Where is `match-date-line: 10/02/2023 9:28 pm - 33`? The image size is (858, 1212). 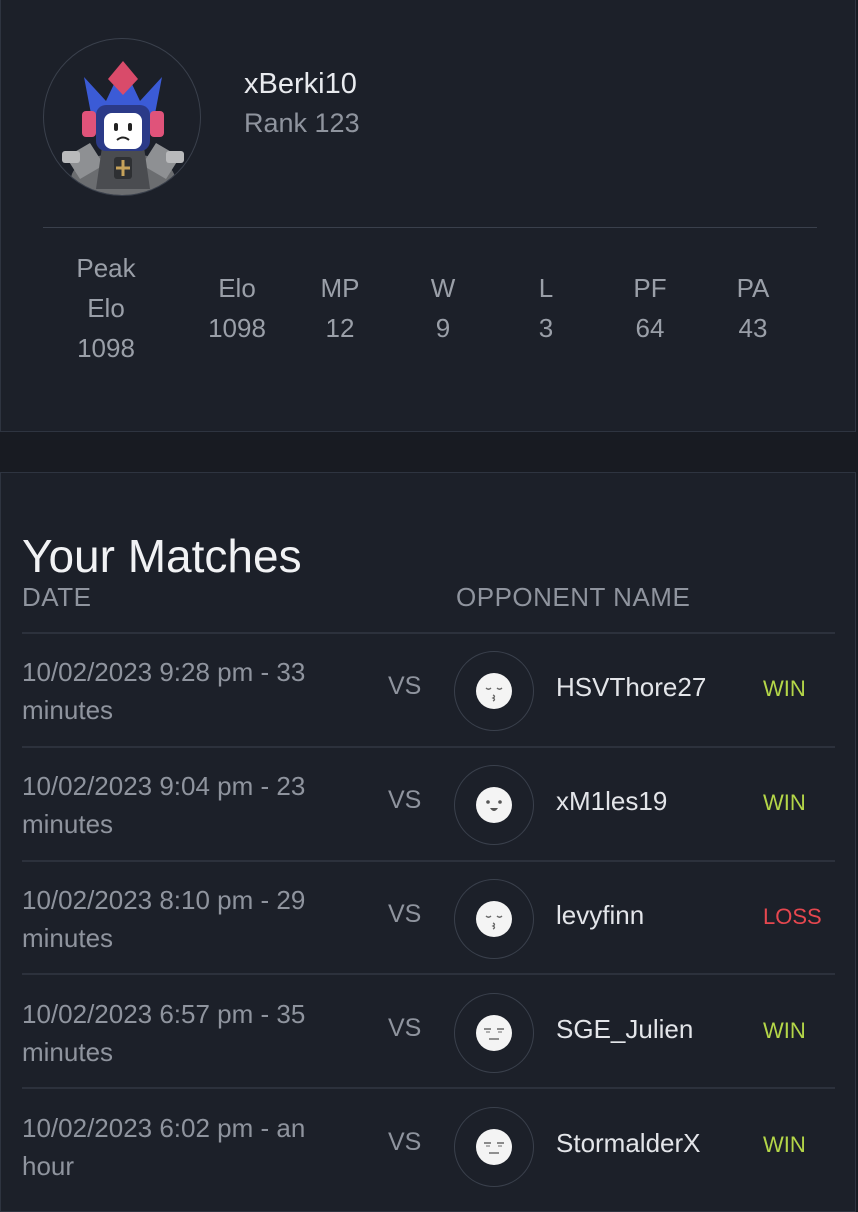 match-date-line: 10/02/2023 9:28 pm - 33 is located at coordinates (164, 672).